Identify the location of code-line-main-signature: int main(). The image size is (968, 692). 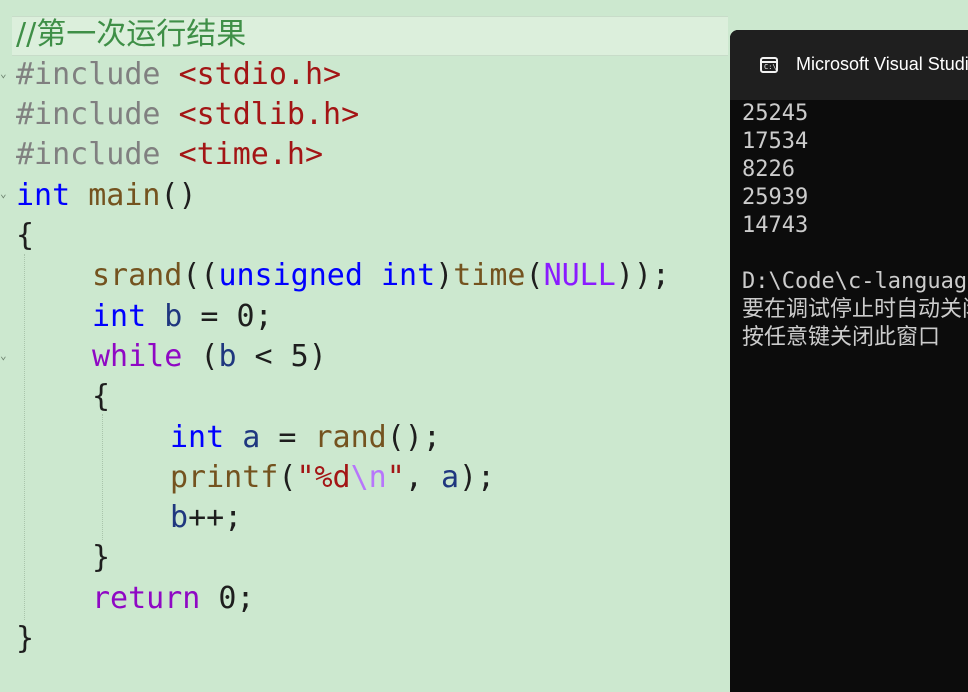
(106, 196).